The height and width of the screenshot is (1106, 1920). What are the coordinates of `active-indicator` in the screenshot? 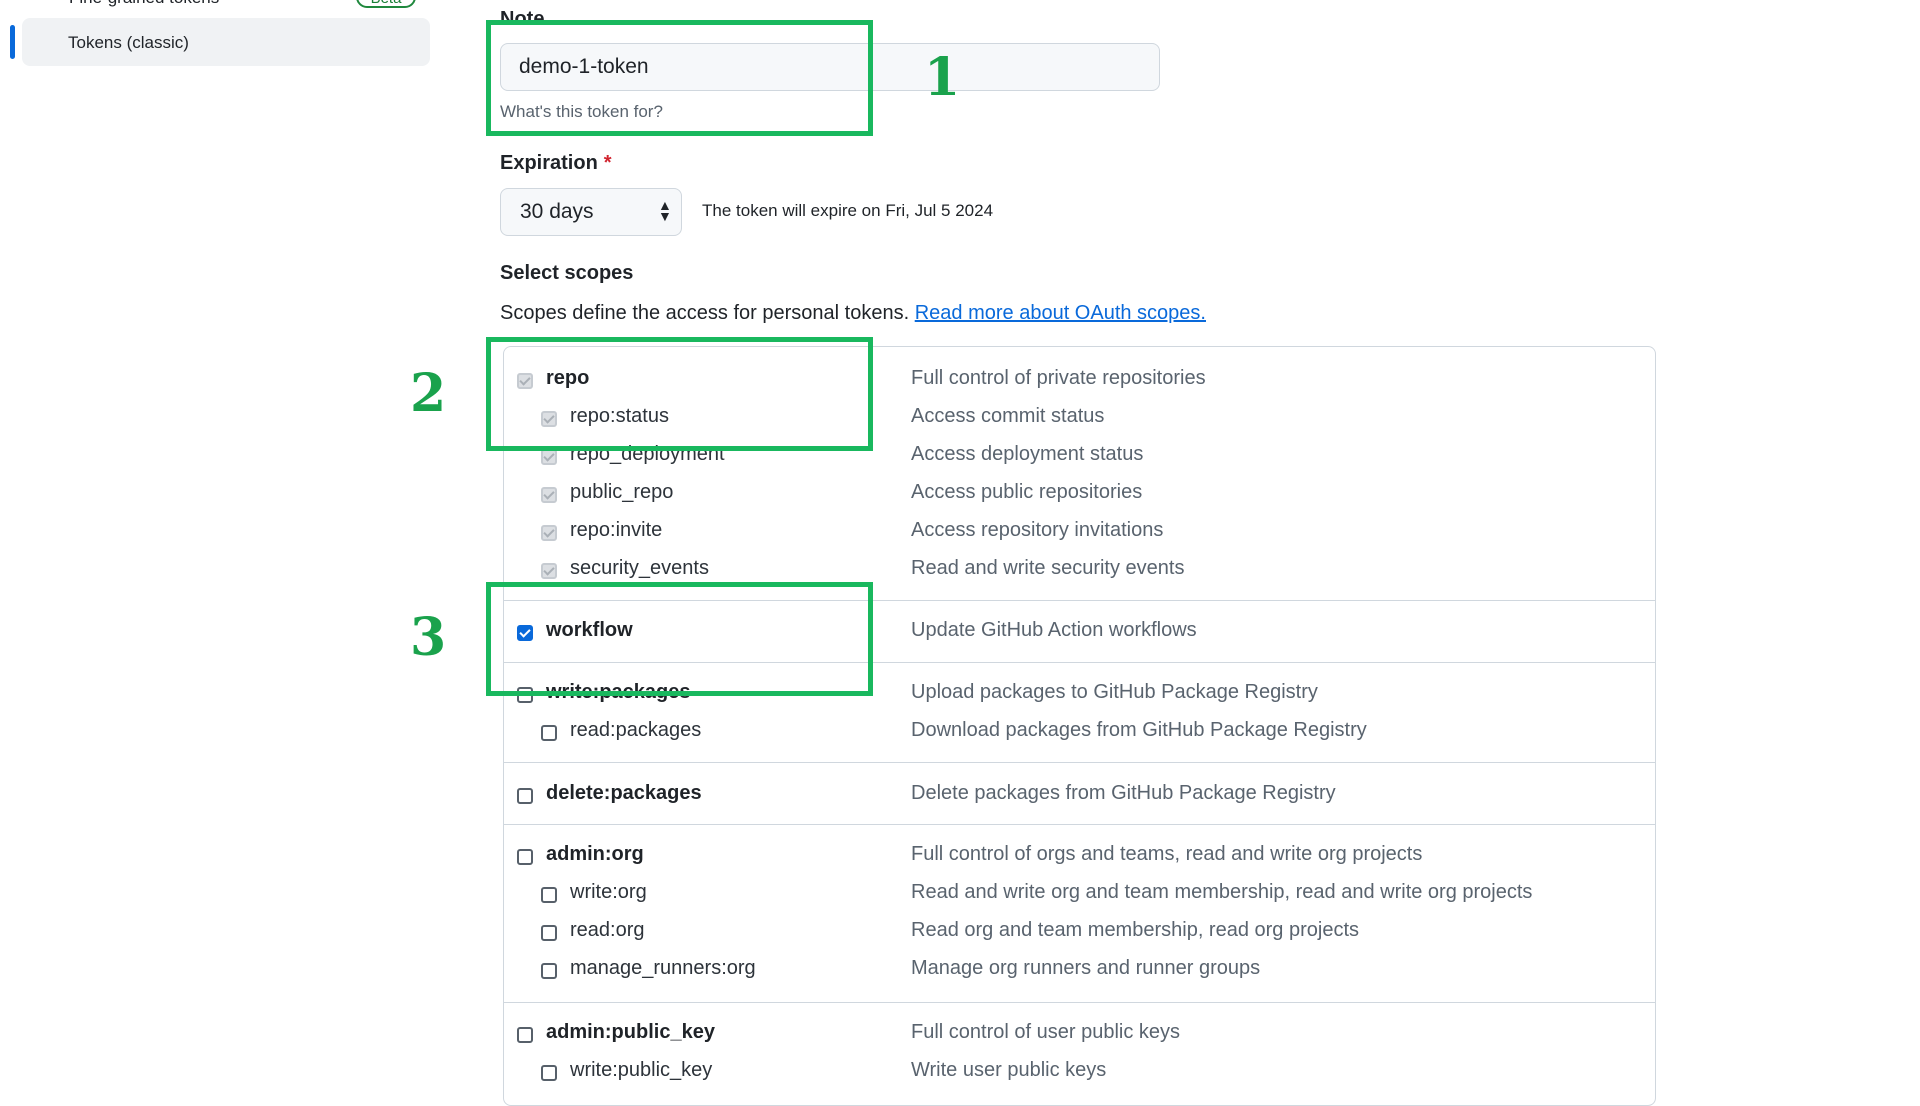 It's located at (12, 42).